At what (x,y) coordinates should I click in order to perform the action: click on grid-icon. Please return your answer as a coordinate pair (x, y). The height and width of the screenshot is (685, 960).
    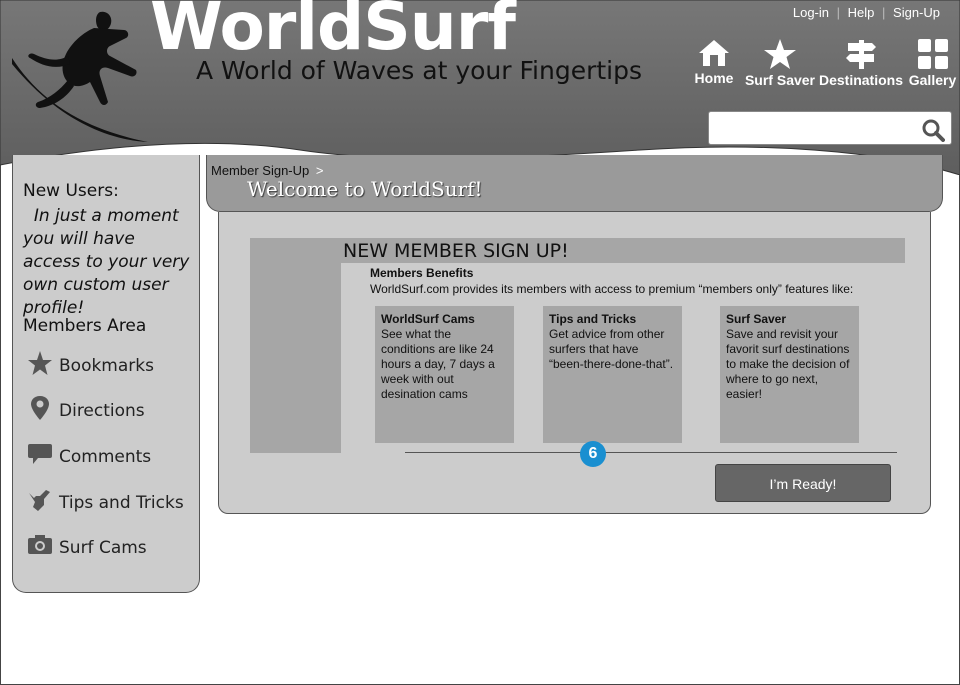
    Looking at the image, I should click on (932, 54).